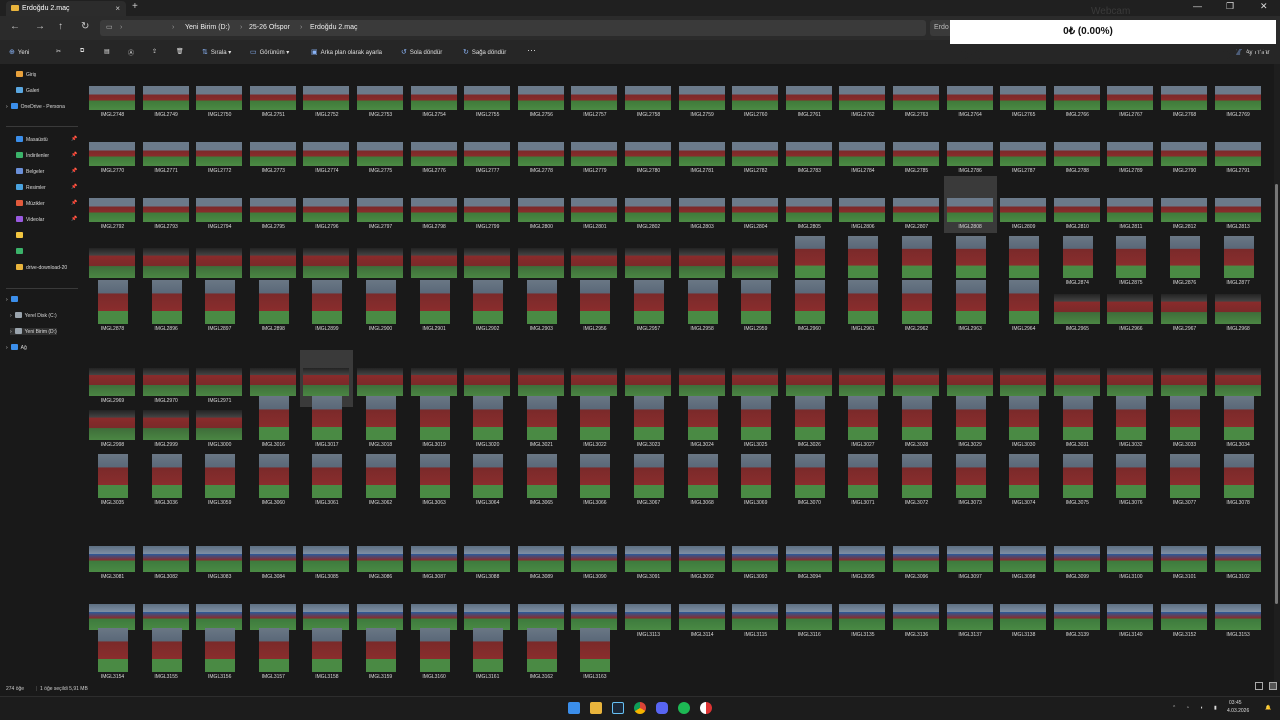  What do you see at coordinates (862, 554) in the screenshot?
I see `file-item: IMGL3095` at bounding box center [862, 554].